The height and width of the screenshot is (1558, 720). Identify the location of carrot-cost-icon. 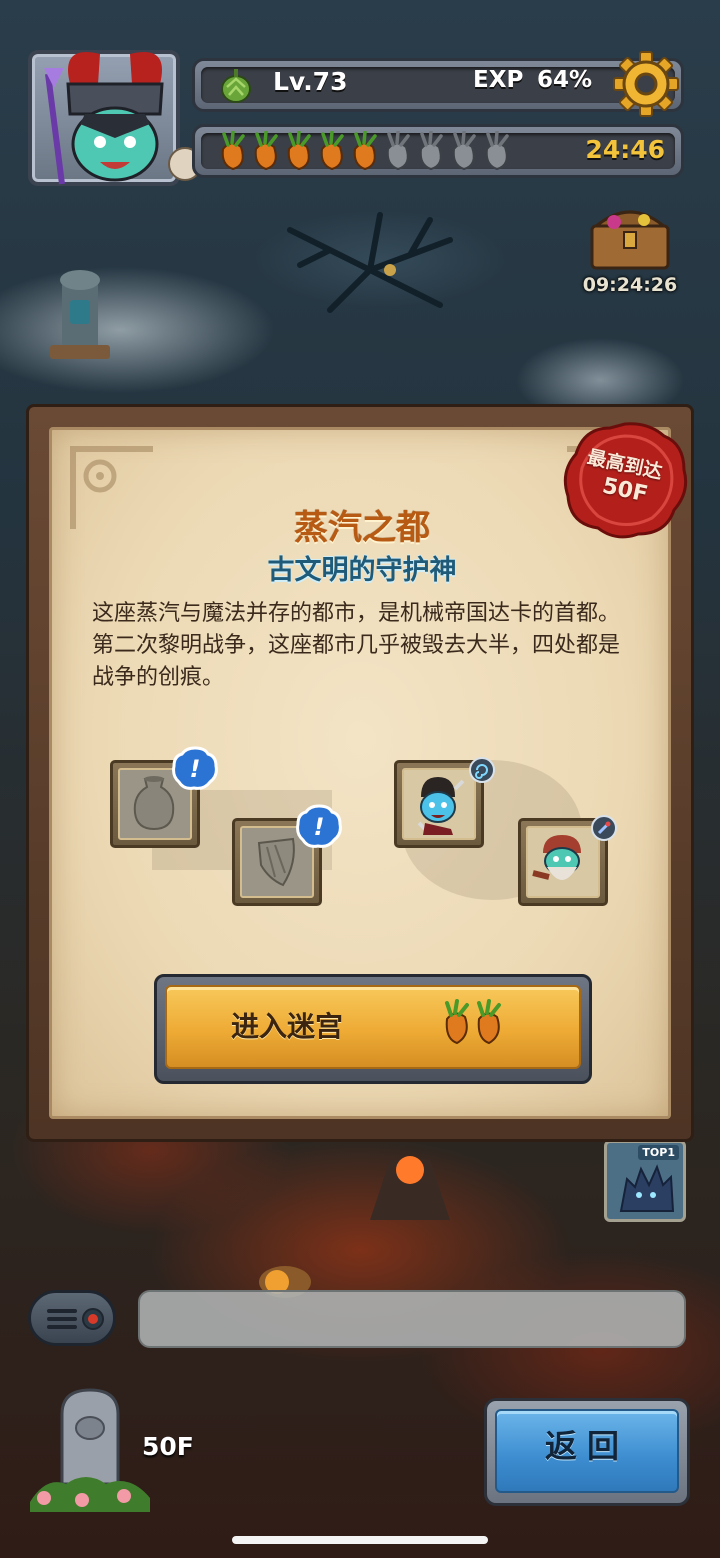
(473, 1022).